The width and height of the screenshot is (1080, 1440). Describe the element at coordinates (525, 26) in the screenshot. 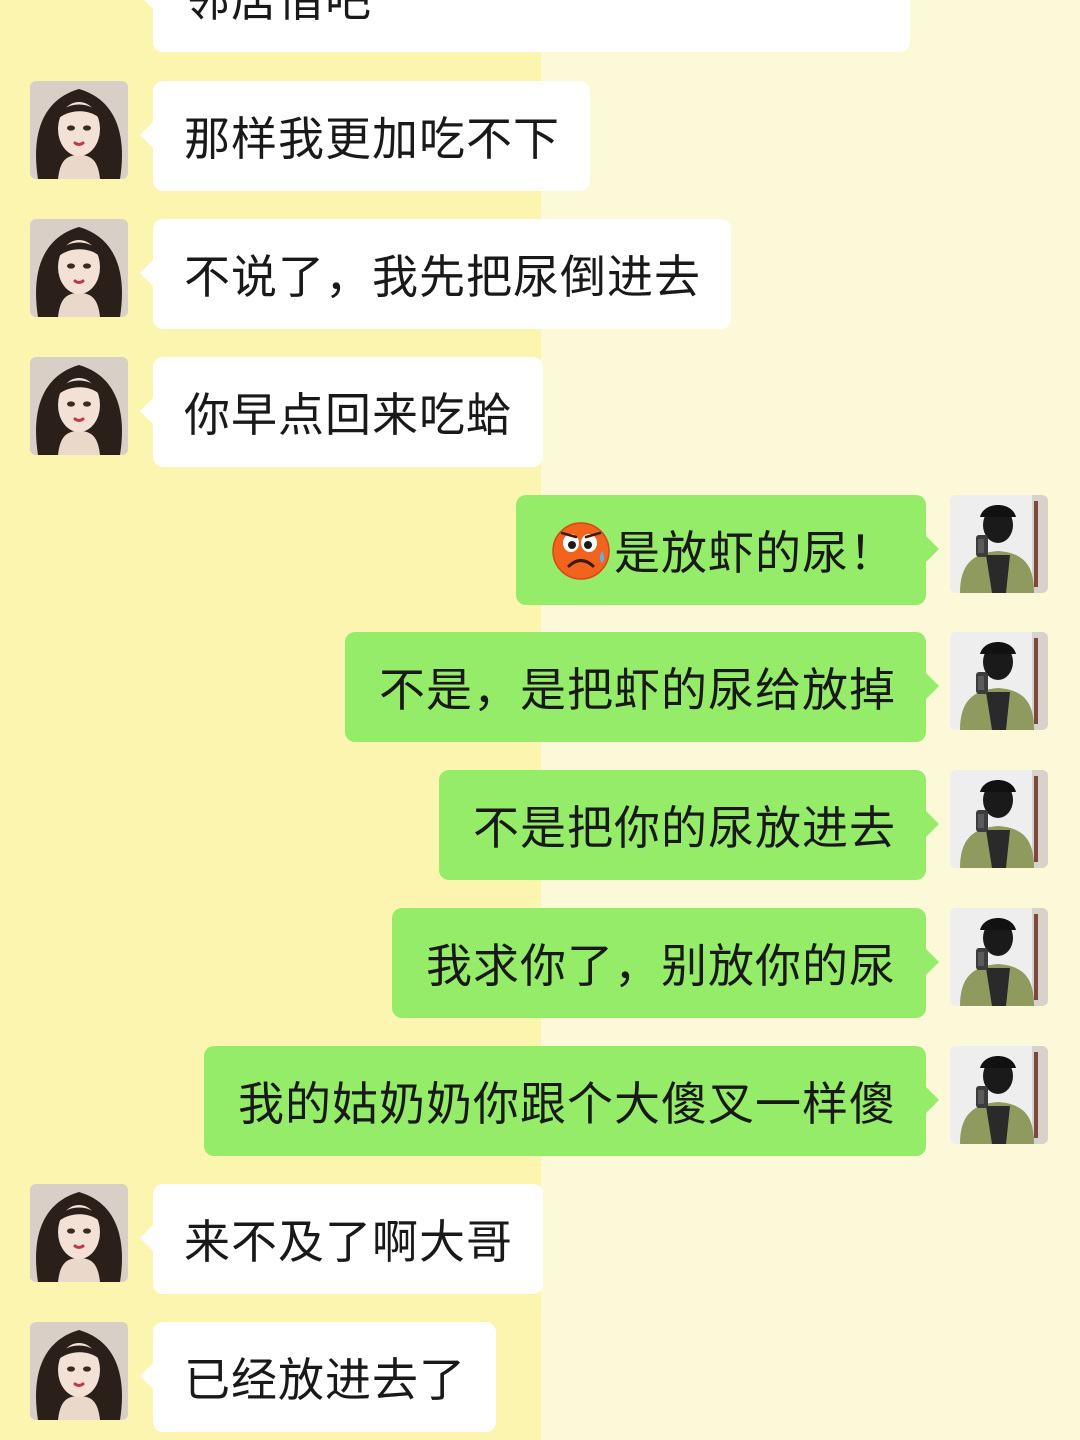

I see `message-bubble: 邻居借吧` at that location.